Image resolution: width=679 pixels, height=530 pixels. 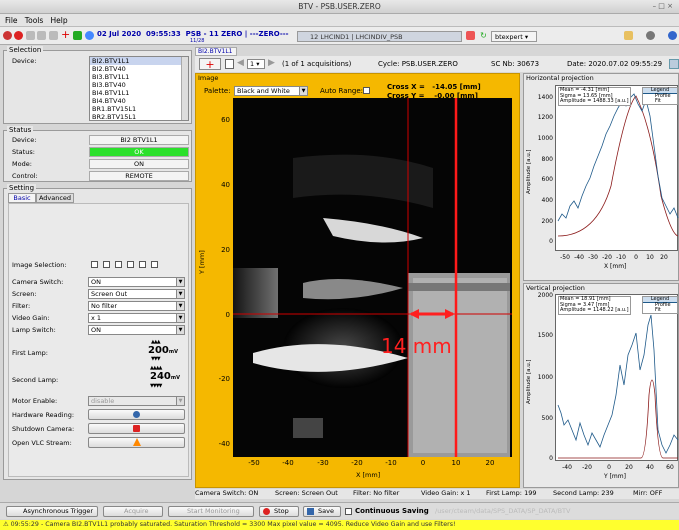 I want to click on hardware-reading-button, so click(x=136, y=414).